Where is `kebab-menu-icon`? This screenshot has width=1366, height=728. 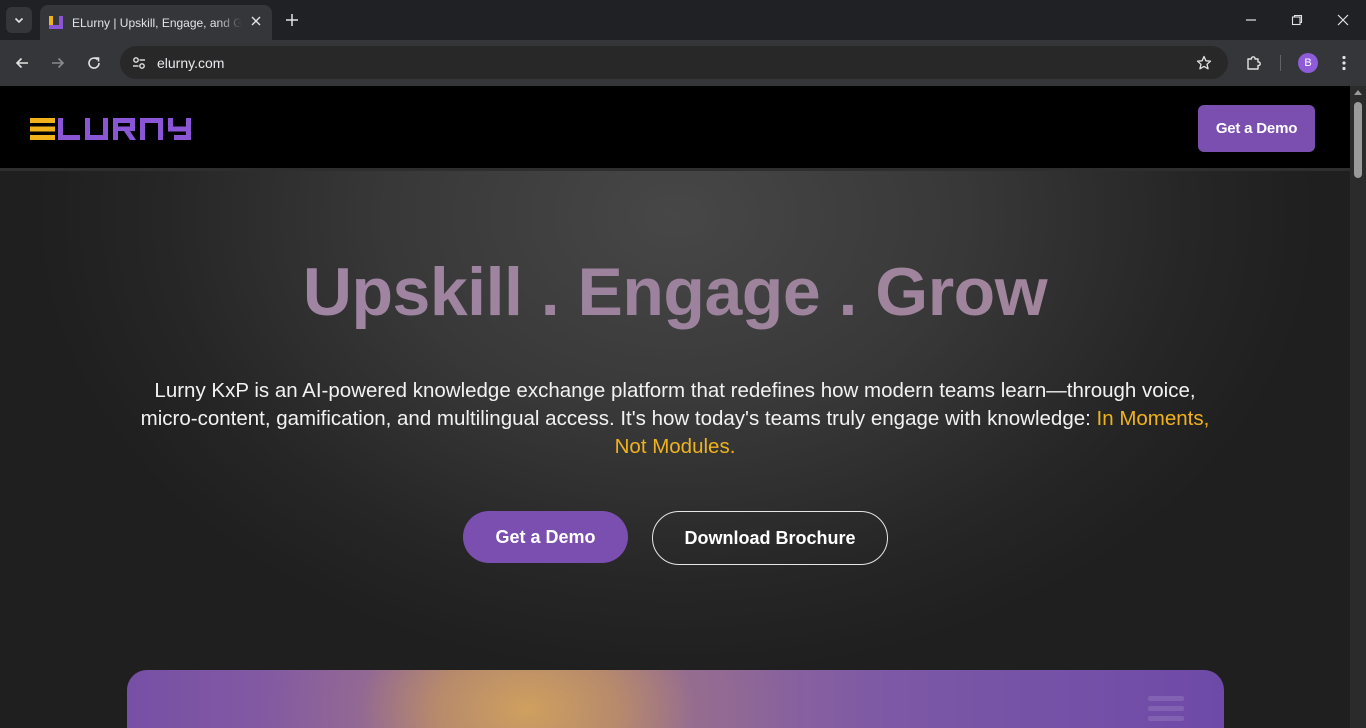
kebab-menu-icon is located at coordinates (1344, 63).